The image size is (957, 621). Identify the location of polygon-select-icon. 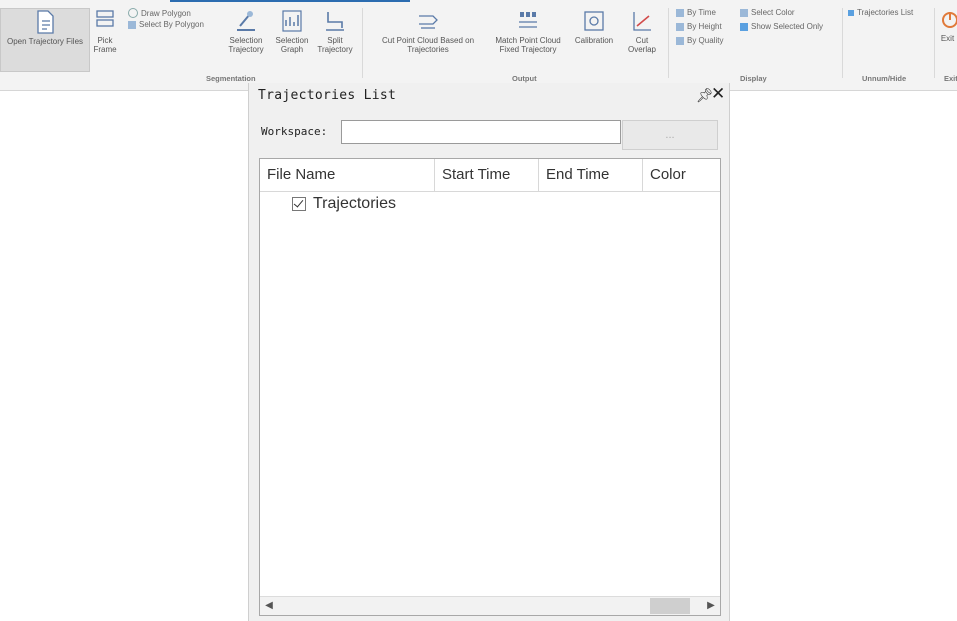
(132, 24).